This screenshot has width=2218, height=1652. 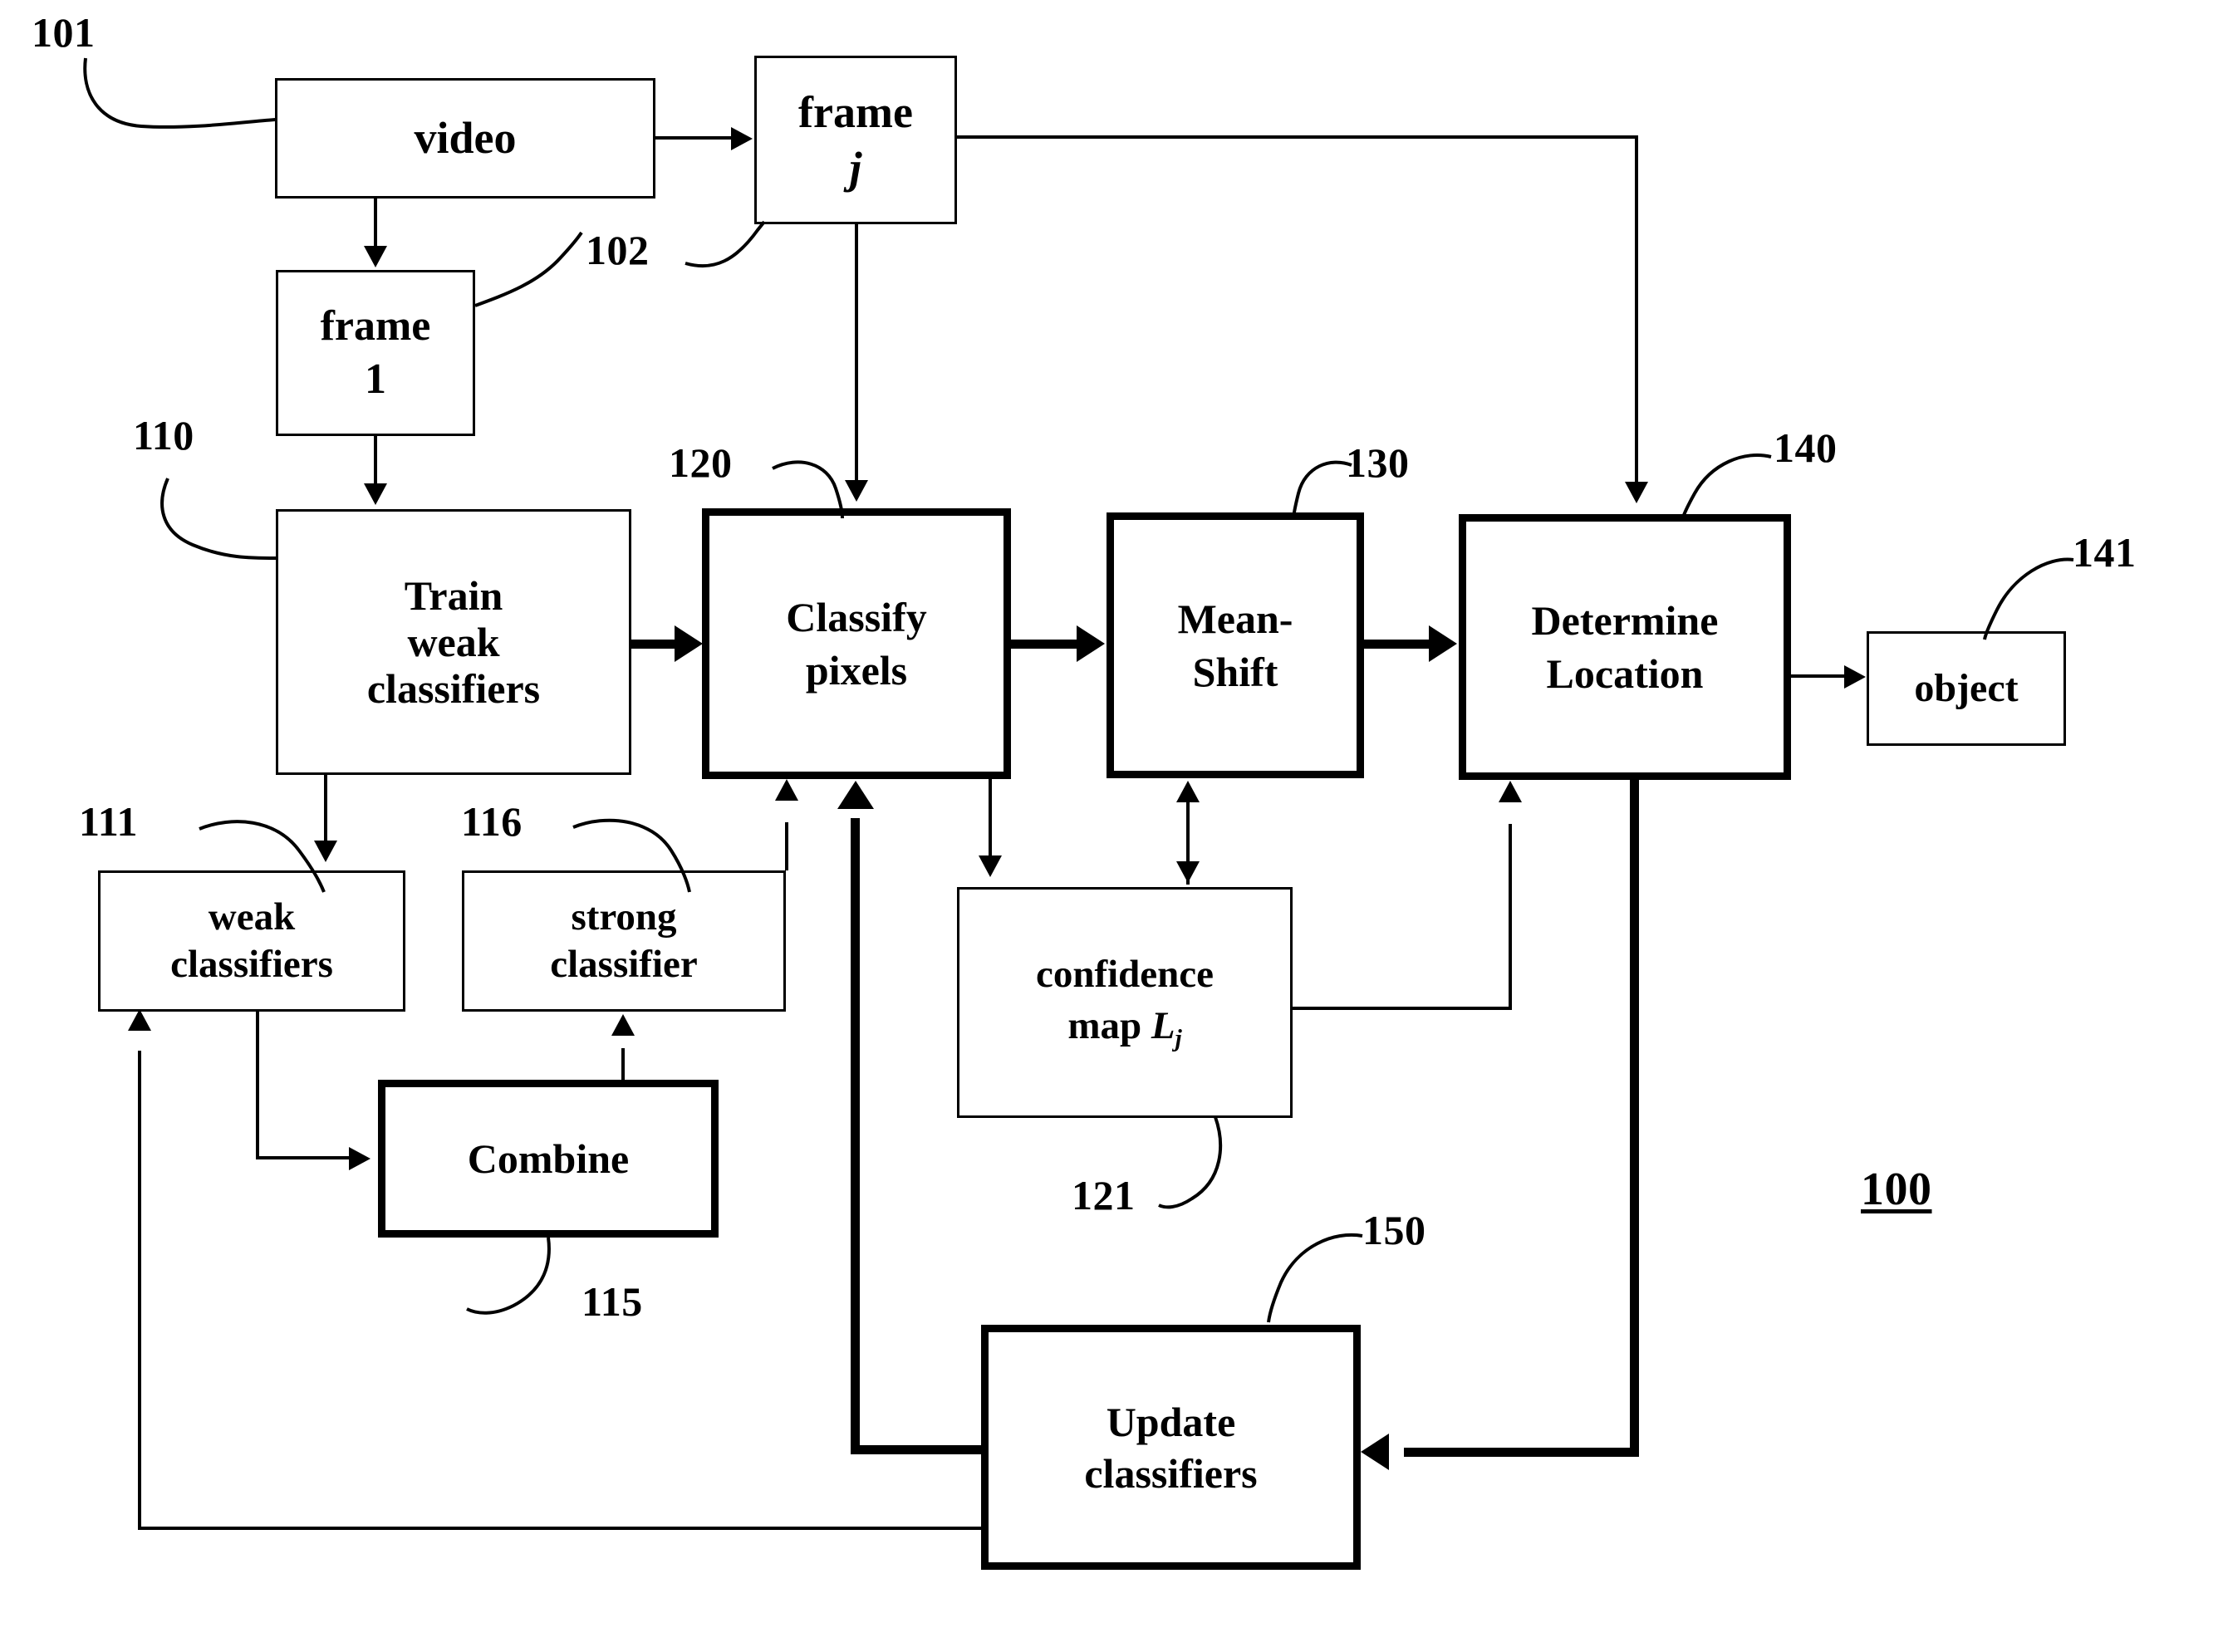 What do you see at coordinates (1402, 1008) in the screenshot?
I see `connector-confidence-to-determine-horizontal` at bounding box center [1402, 1008].